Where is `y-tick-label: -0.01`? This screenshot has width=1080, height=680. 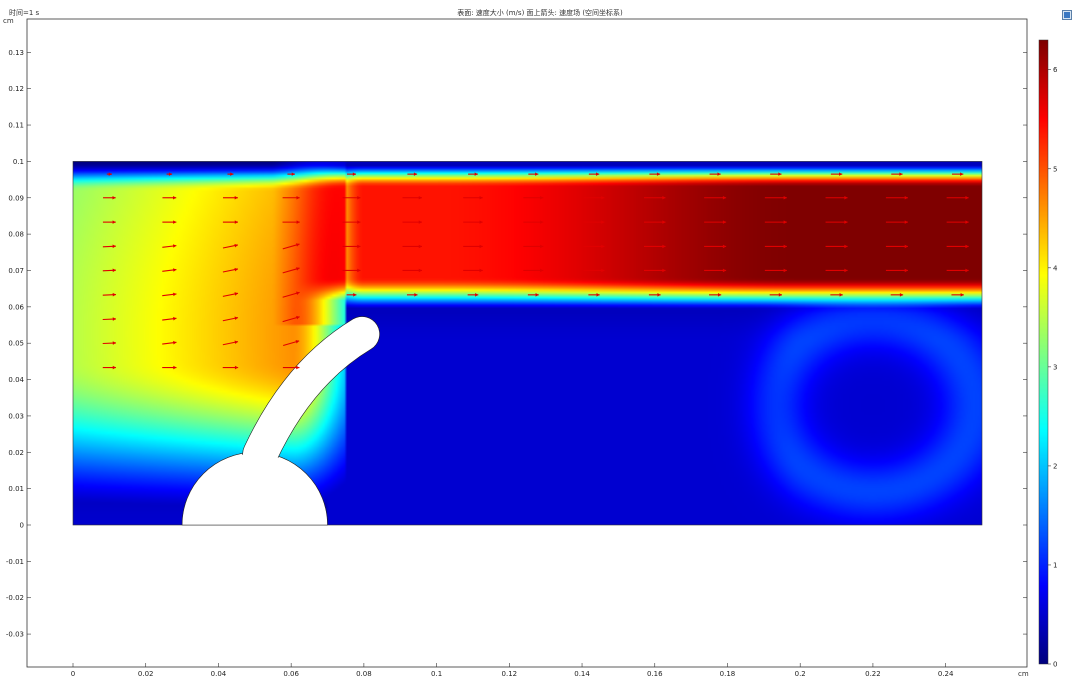
y-tick-label: -0.01 is located at coordinates (15, 562).